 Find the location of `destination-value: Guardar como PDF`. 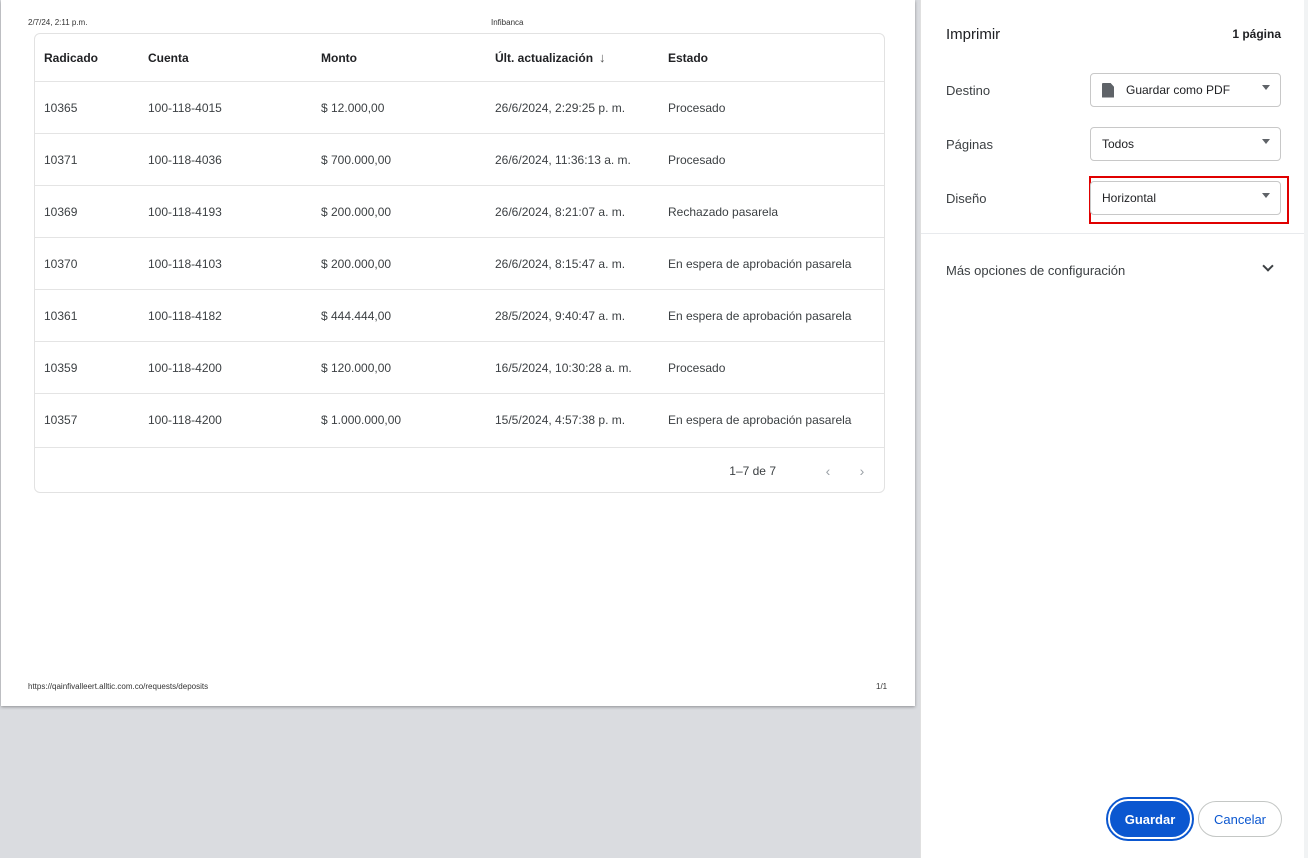

destination-value: Guardar como PDF is located at coordinates (1178, 90).